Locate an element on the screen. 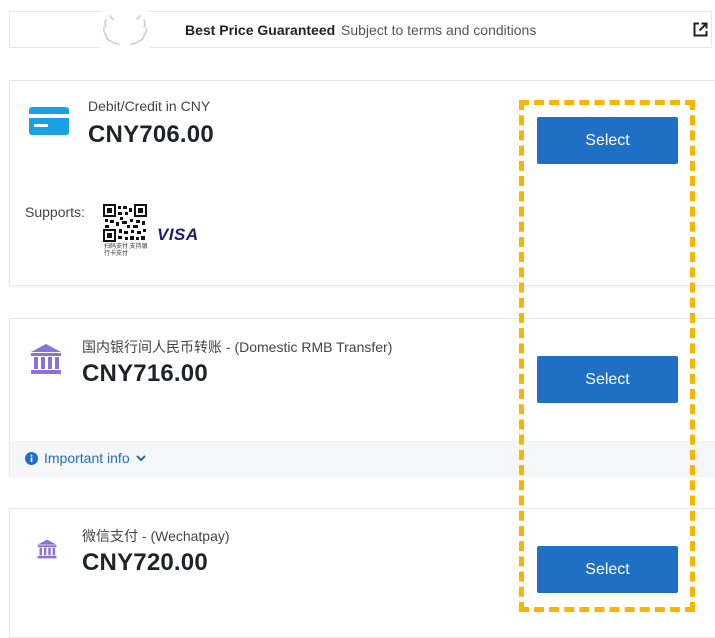 The width and height of the screenshot is (715, 638). visa-logo: VISA is located at coordinates (178, 234).